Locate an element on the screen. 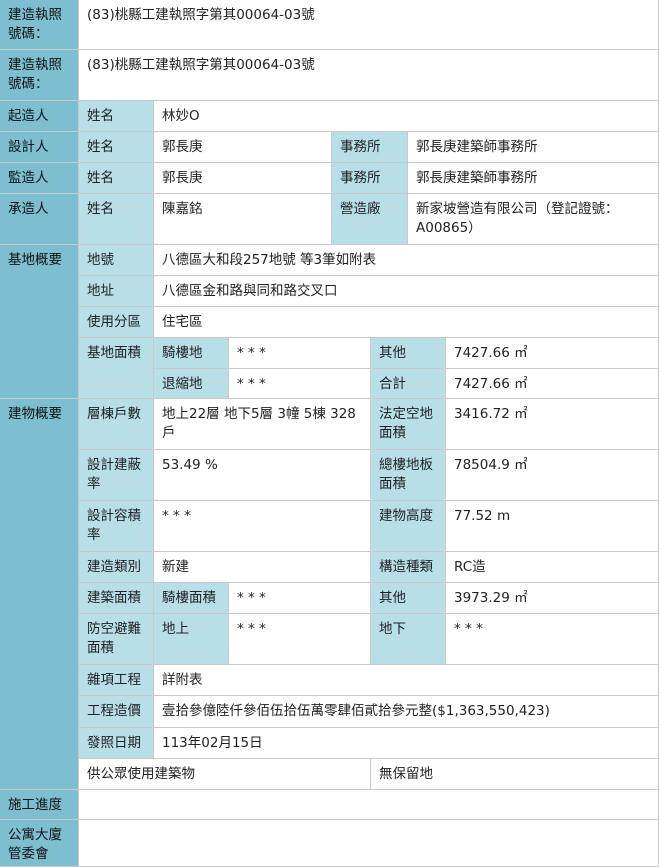 The height and width of the screenshot is (867, 659). site-zoning-label: 使用分區 is located at coordinates (116, 322).